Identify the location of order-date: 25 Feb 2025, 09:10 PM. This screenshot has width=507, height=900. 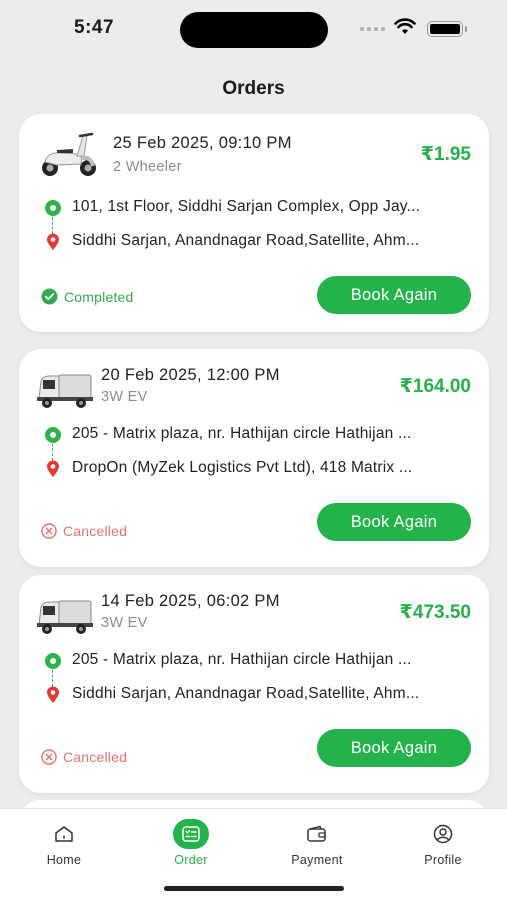
(202, 143).